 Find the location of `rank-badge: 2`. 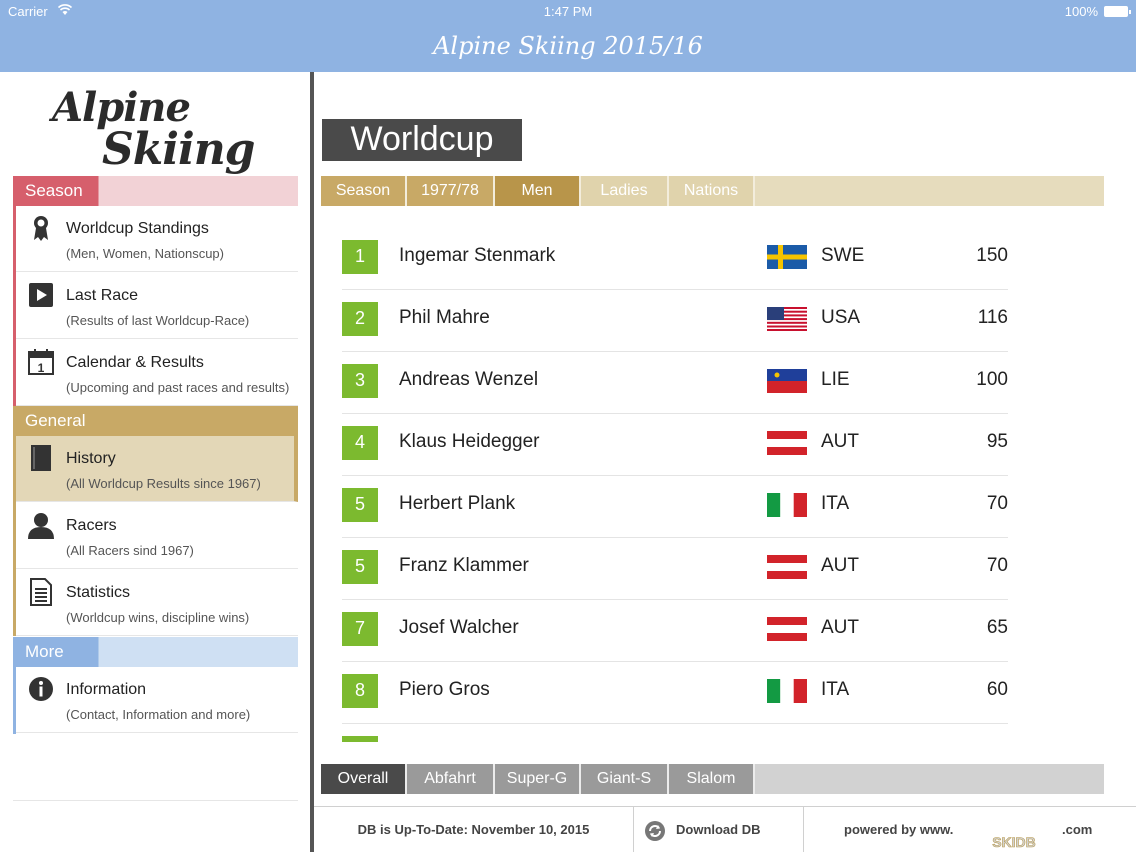

rank-badge: 2 is located at coordinates (360, 319).